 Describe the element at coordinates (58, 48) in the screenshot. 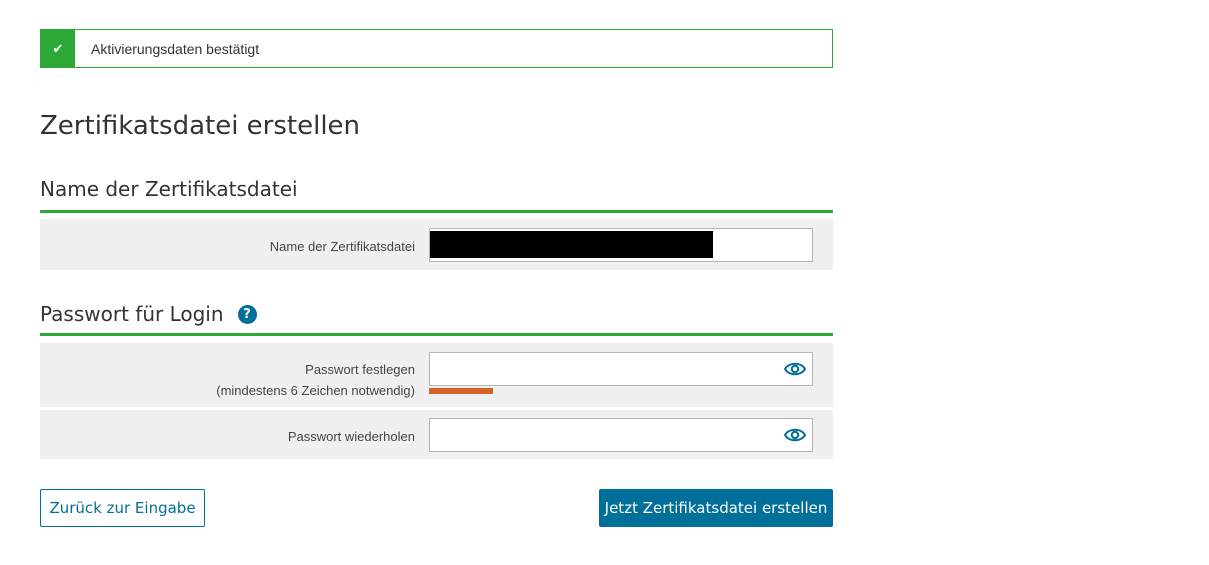

I see `checkmark-icon: ✔` at that location.